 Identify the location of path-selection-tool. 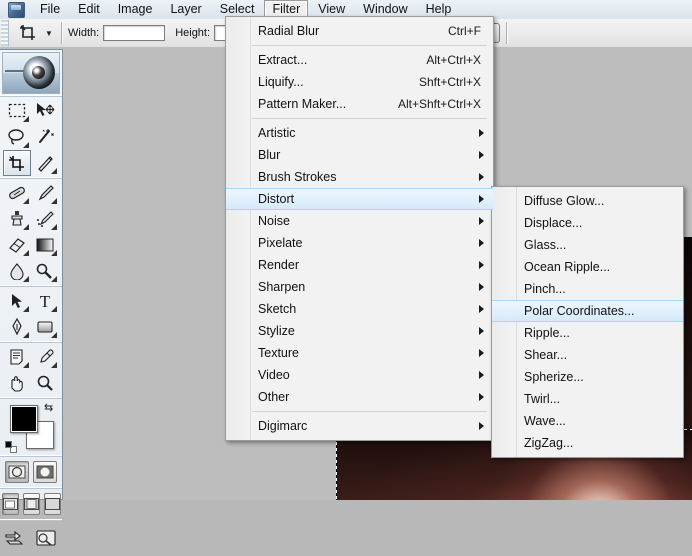
(17, 301).